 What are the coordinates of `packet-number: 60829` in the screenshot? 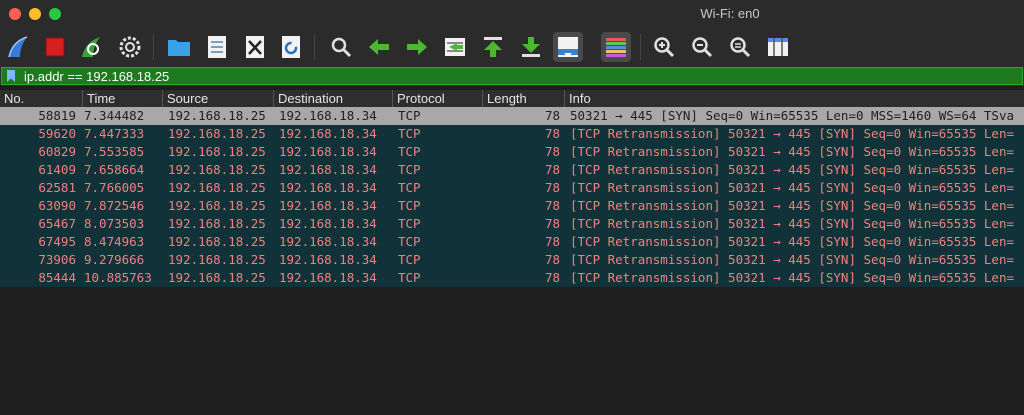 It's located at (57, 151).